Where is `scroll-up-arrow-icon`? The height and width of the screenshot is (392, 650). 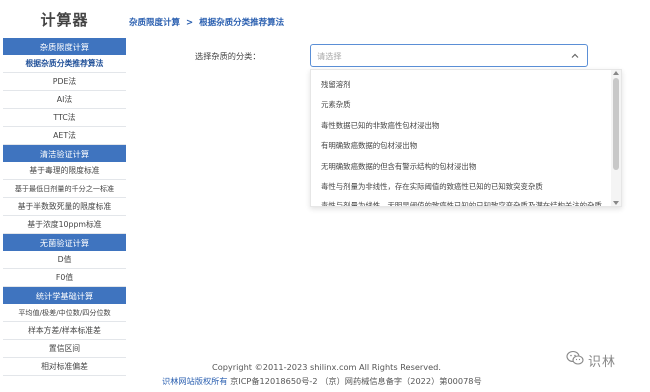 scroll-up-arrow-icon is located at coordinates (616, 73).